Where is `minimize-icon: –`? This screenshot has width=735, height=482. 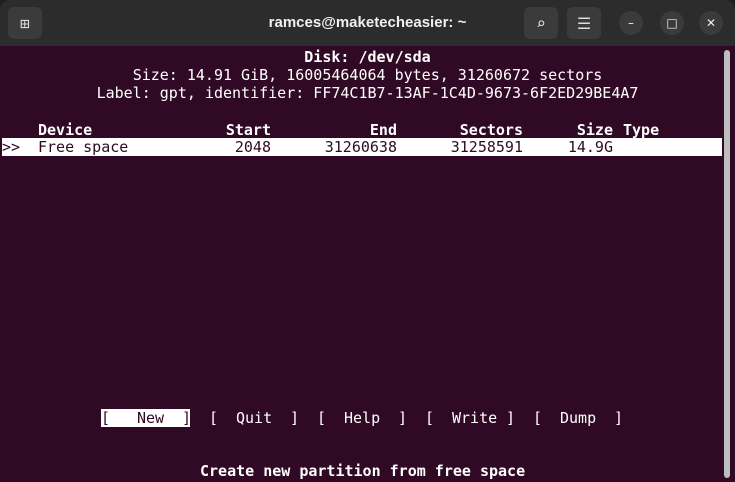
minimize-icon: – is located at coordinates (631, 23).